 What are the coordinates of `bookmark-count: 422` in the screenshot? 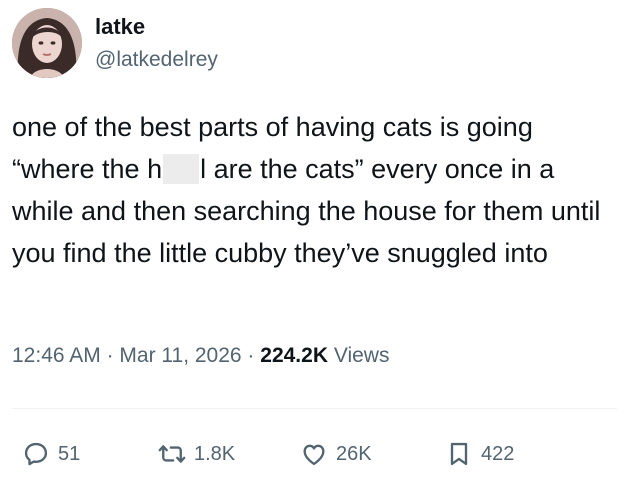 It's located at (498, 453).